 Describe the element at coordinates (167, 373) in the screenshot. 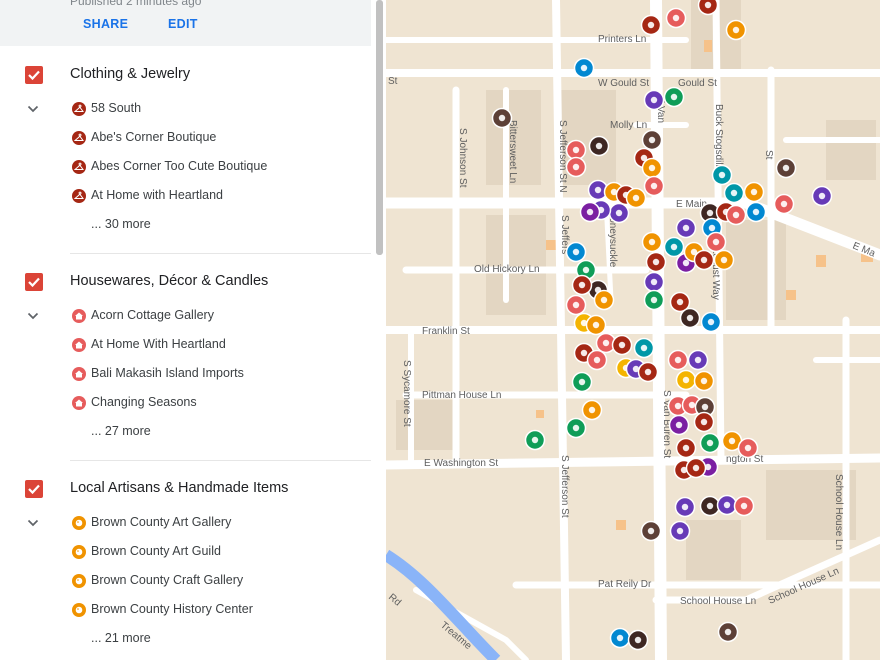

I see `list-item-label: Bali Makasih Island Imports` at that location.